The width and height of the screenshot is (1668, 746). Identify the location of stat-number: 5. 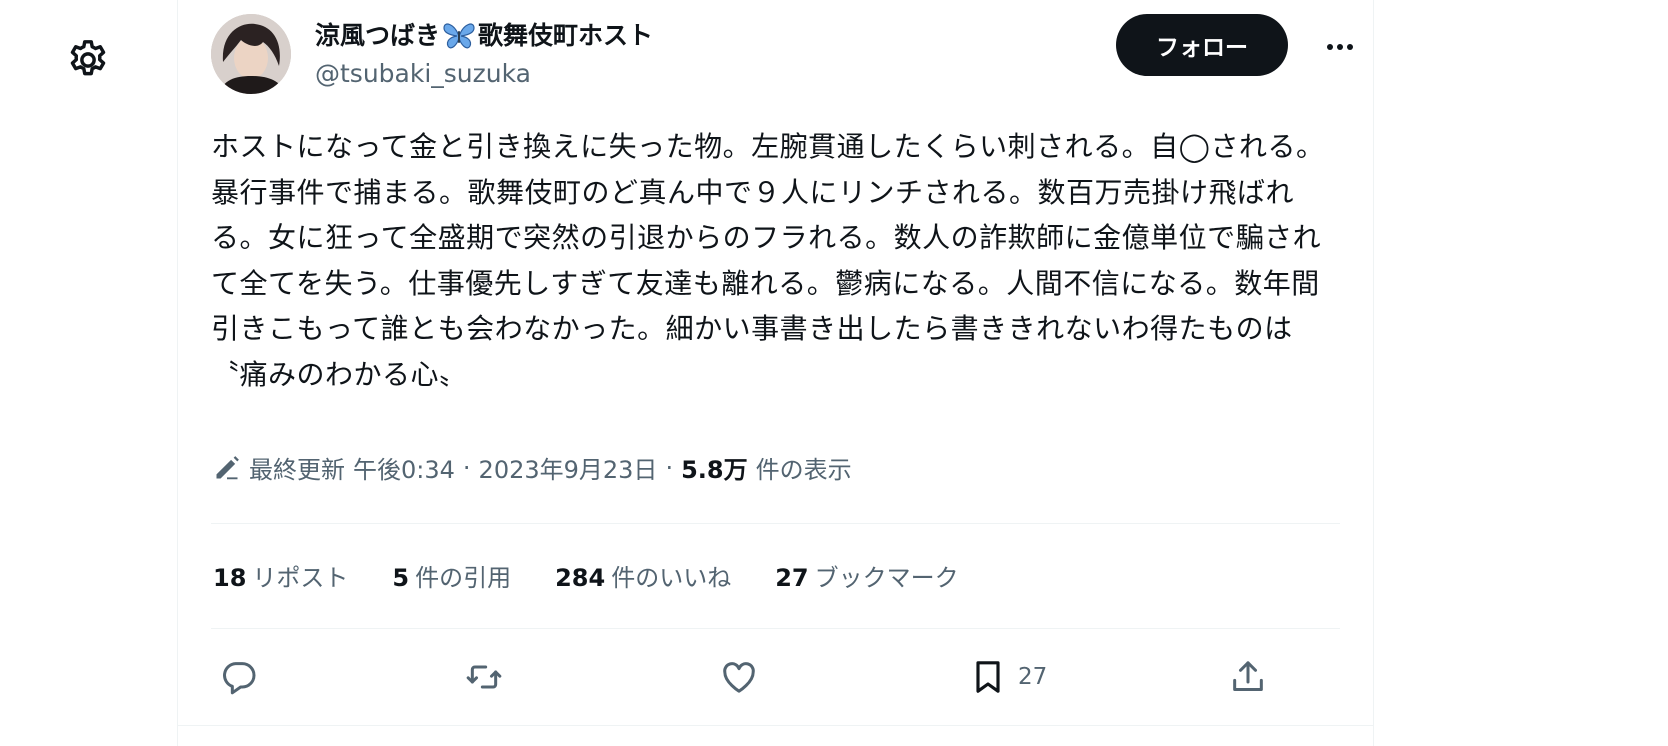
(401, 578).